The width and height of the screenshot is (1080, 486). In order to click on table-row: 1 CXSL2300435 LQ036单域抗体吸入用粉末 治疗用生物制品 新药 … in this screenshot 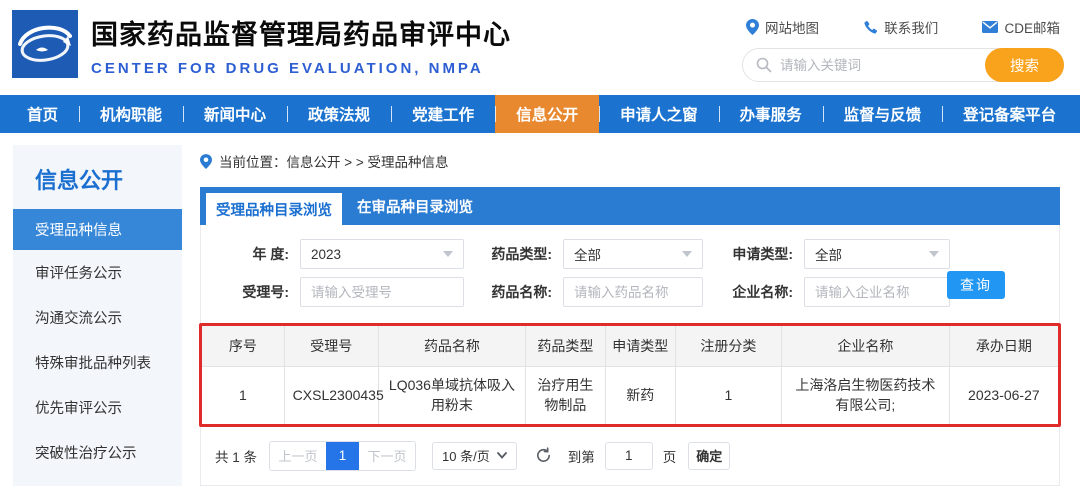, I will do `click(630, 394)`.